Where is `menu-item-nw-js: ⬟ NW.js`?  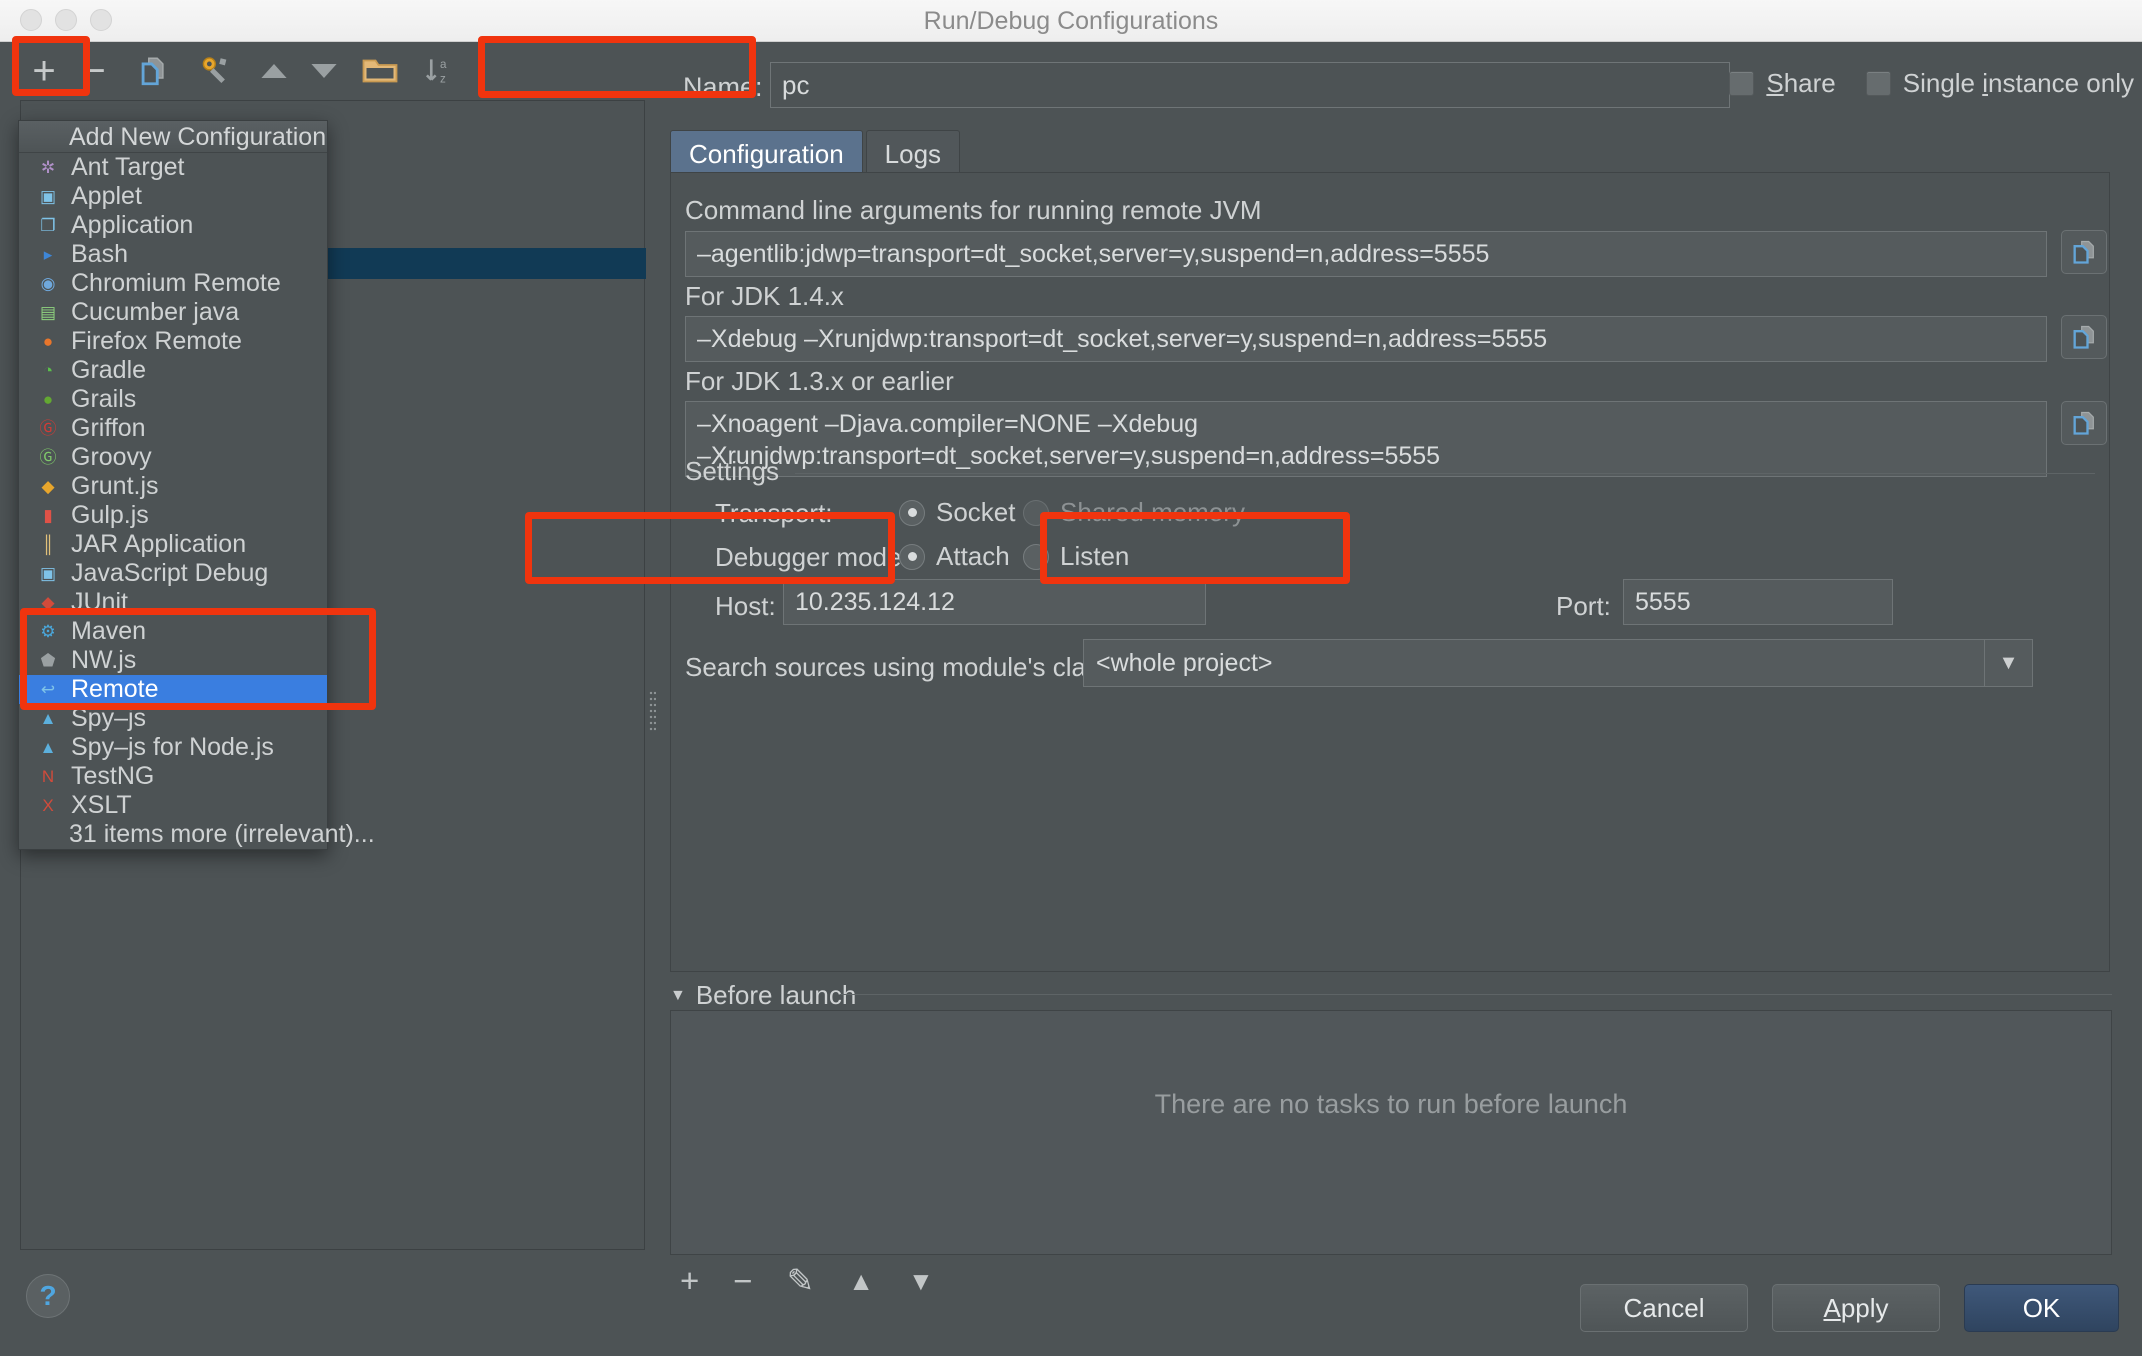 menu-item-nw-js: ⬟ NW.js is located at coordinates (173, 660).